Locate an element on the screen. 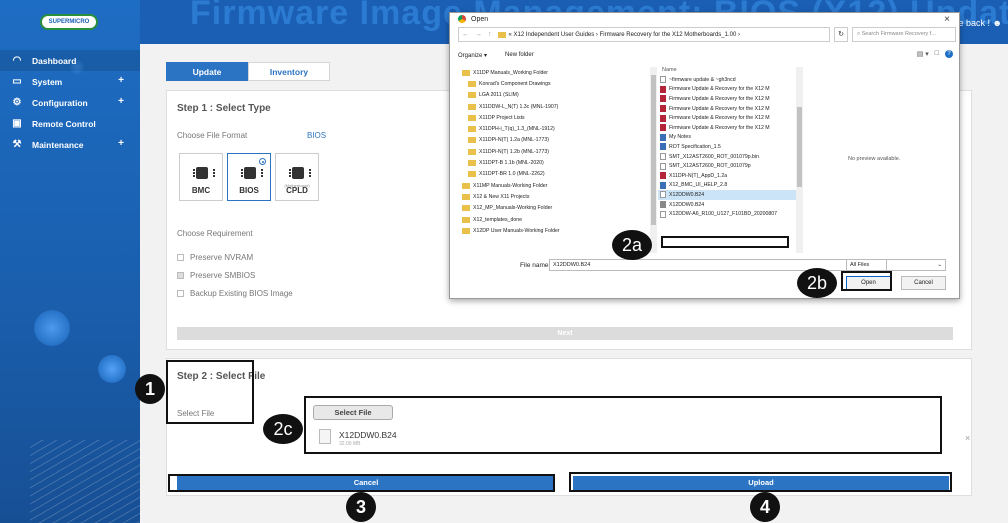 Image resolution: width=1008 pixels, height=523 pixels. back-icon: ← is located at coordinates (465, 34).